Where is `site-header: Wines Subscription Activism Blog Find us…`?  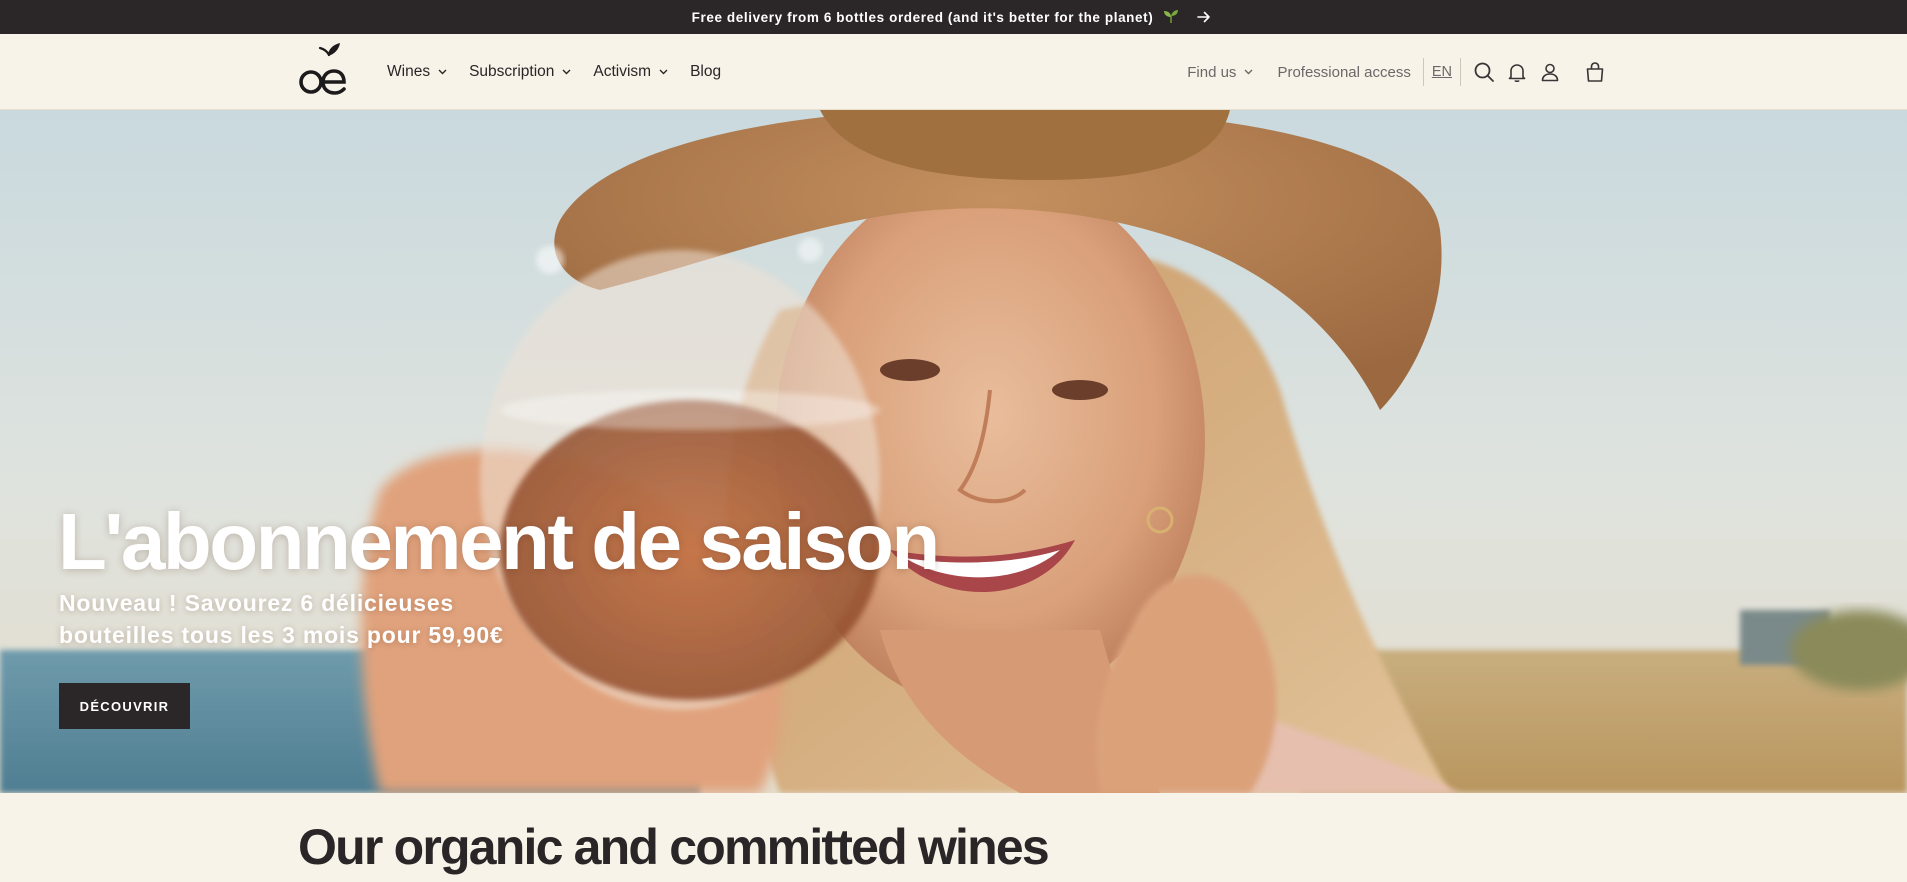
site-header: Wines Subscription Activism Blog Find us… is located at coordinates (953, 72).